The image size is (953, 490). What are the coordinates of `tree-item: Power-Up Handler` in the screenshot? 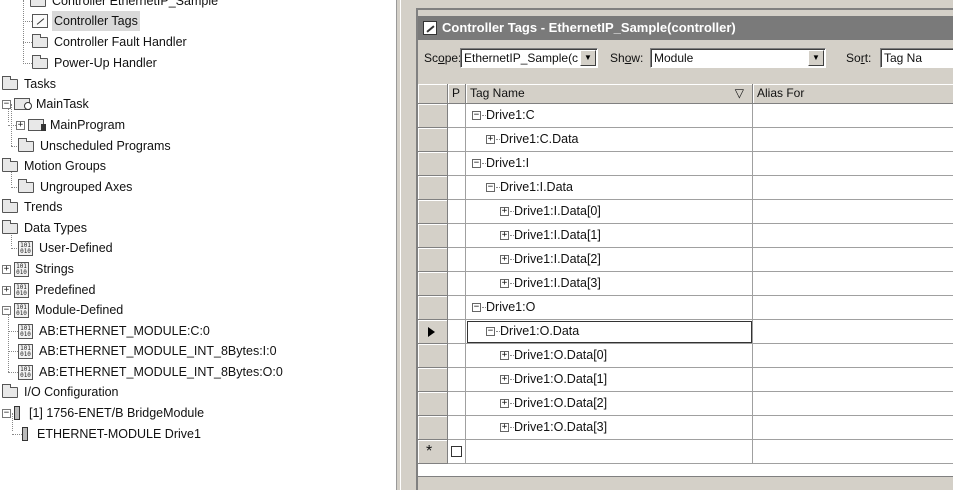 It's located at (95, 63).